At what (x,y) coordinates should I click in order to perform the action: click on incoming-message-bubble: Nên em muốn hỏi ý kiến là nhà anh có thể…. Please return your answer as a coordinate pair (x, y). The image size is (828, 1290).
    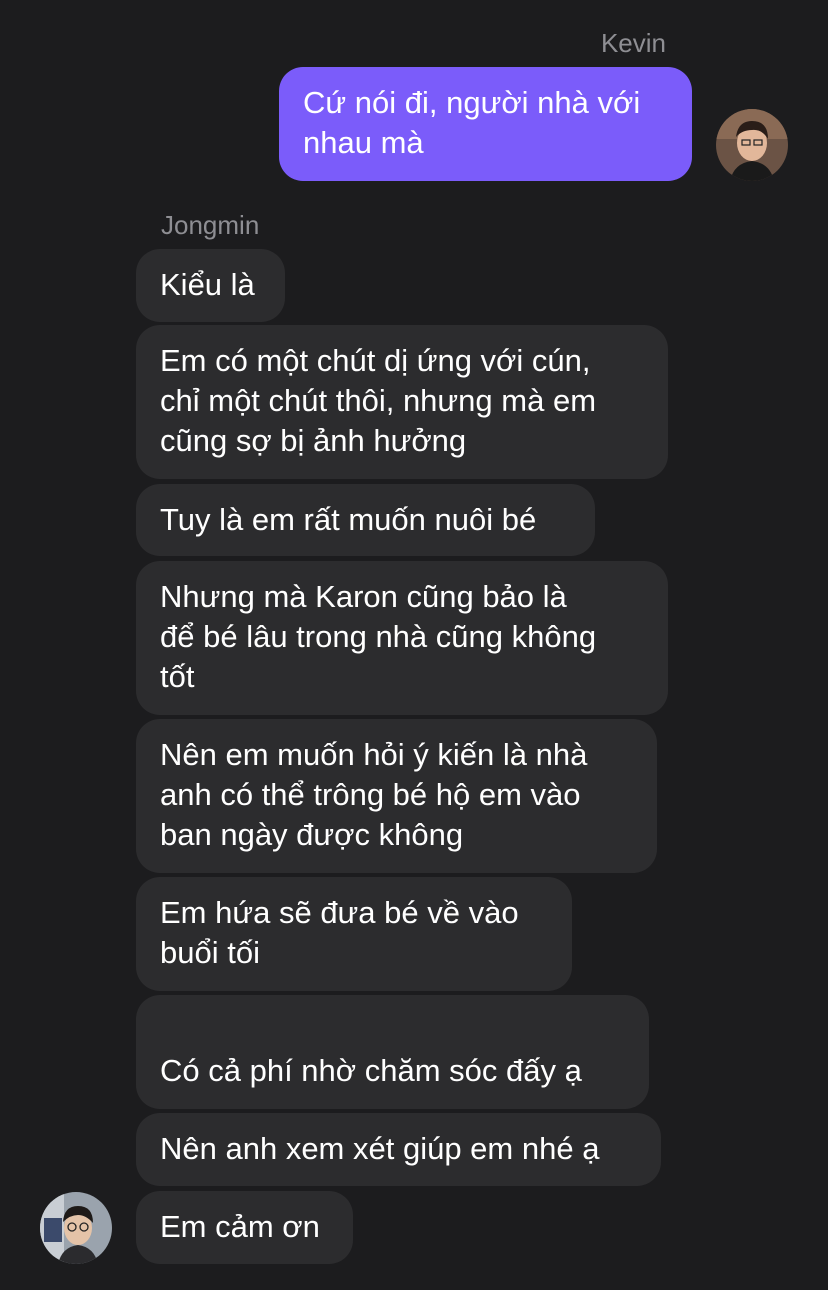
    Looking at the image, I should click on (396, 796).